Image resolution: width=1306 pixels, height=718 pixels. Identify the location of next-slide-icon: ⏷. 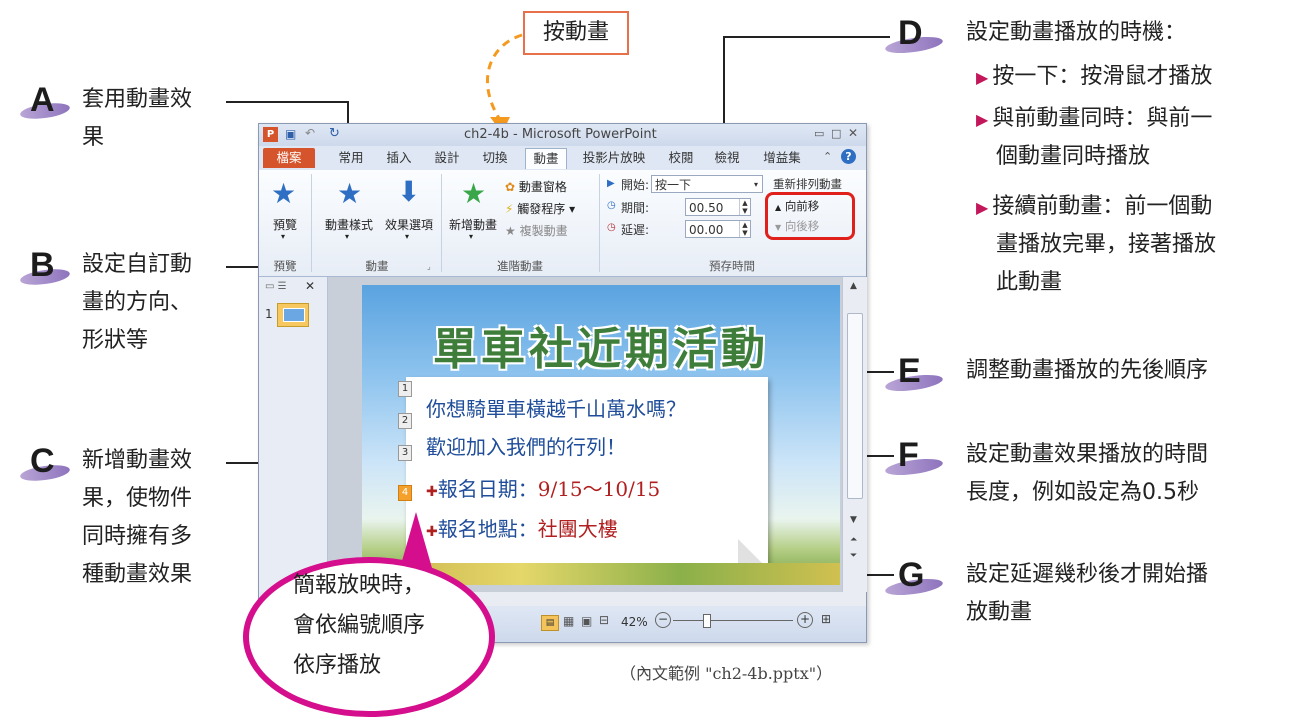
(853, 556).